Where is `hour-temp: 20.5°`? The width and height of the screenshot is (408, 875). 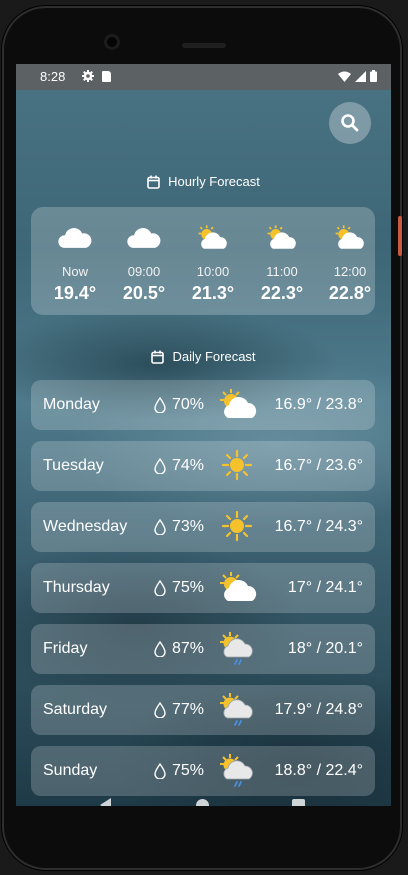 hour-temp: 20.5° is located at coordinates (144, 293).